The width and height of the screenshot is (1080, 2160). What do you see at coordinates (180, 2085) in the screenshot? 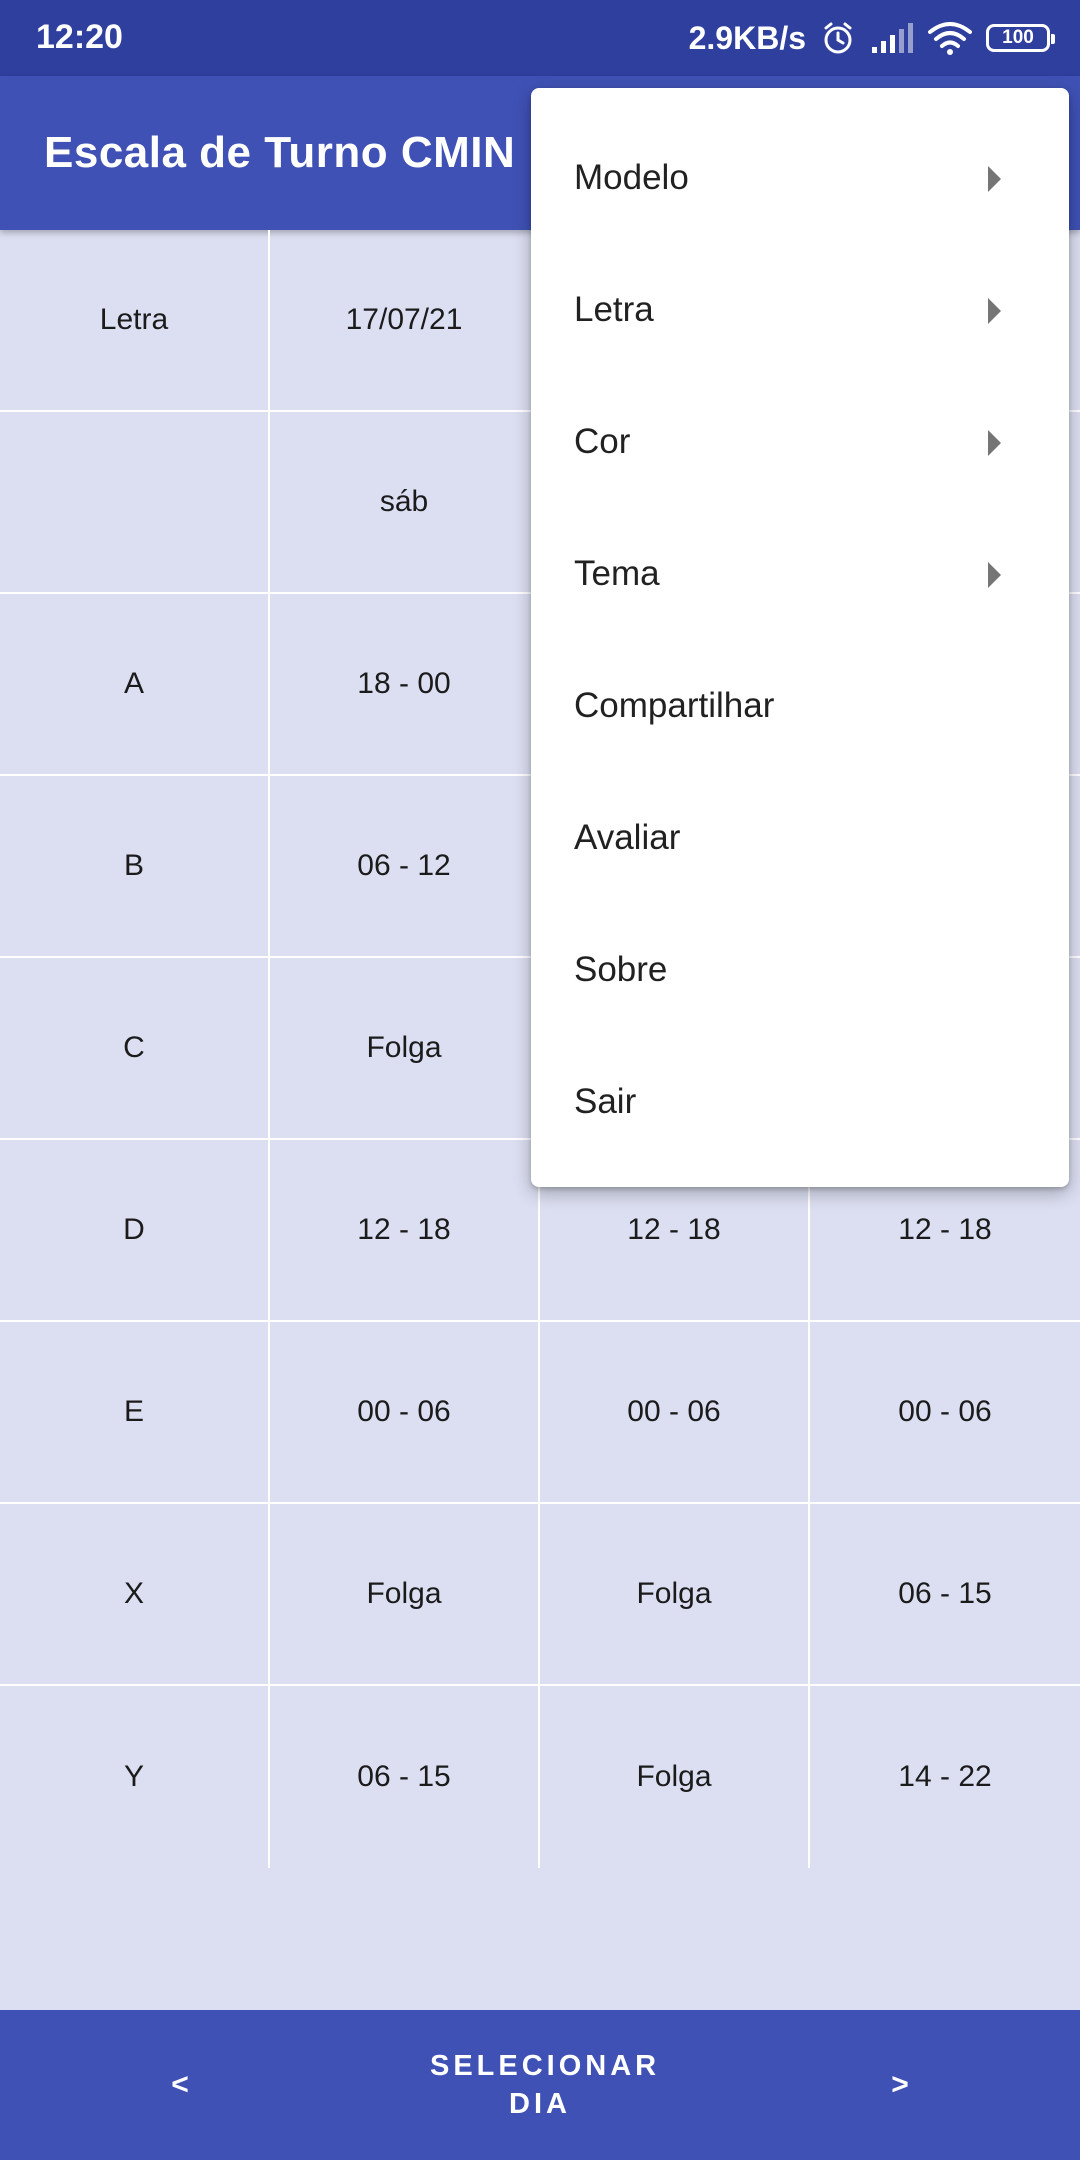
I see `previous-button: <` at bounding box center [180, 2085].